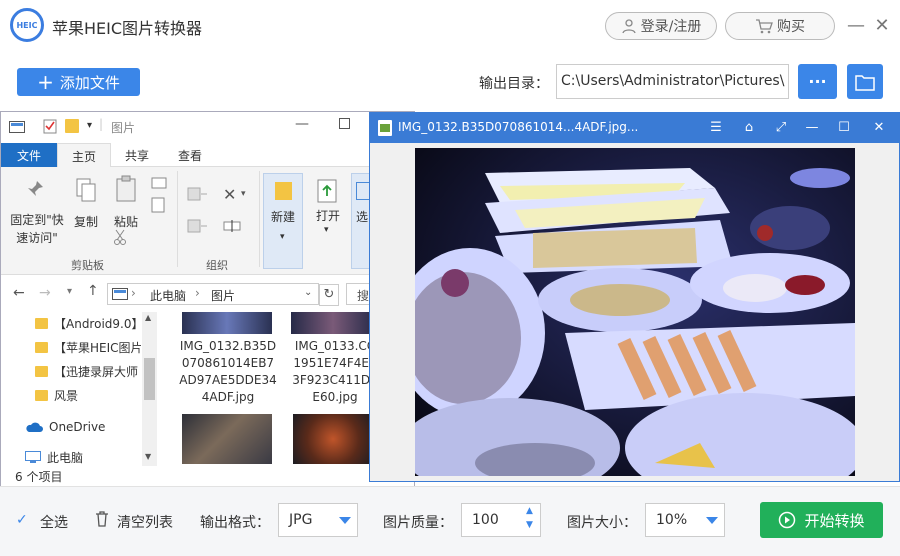  Describe the element at coordinates (302, 124) in the screenshot. I see `explorer-minimize-icon: —` at that location.